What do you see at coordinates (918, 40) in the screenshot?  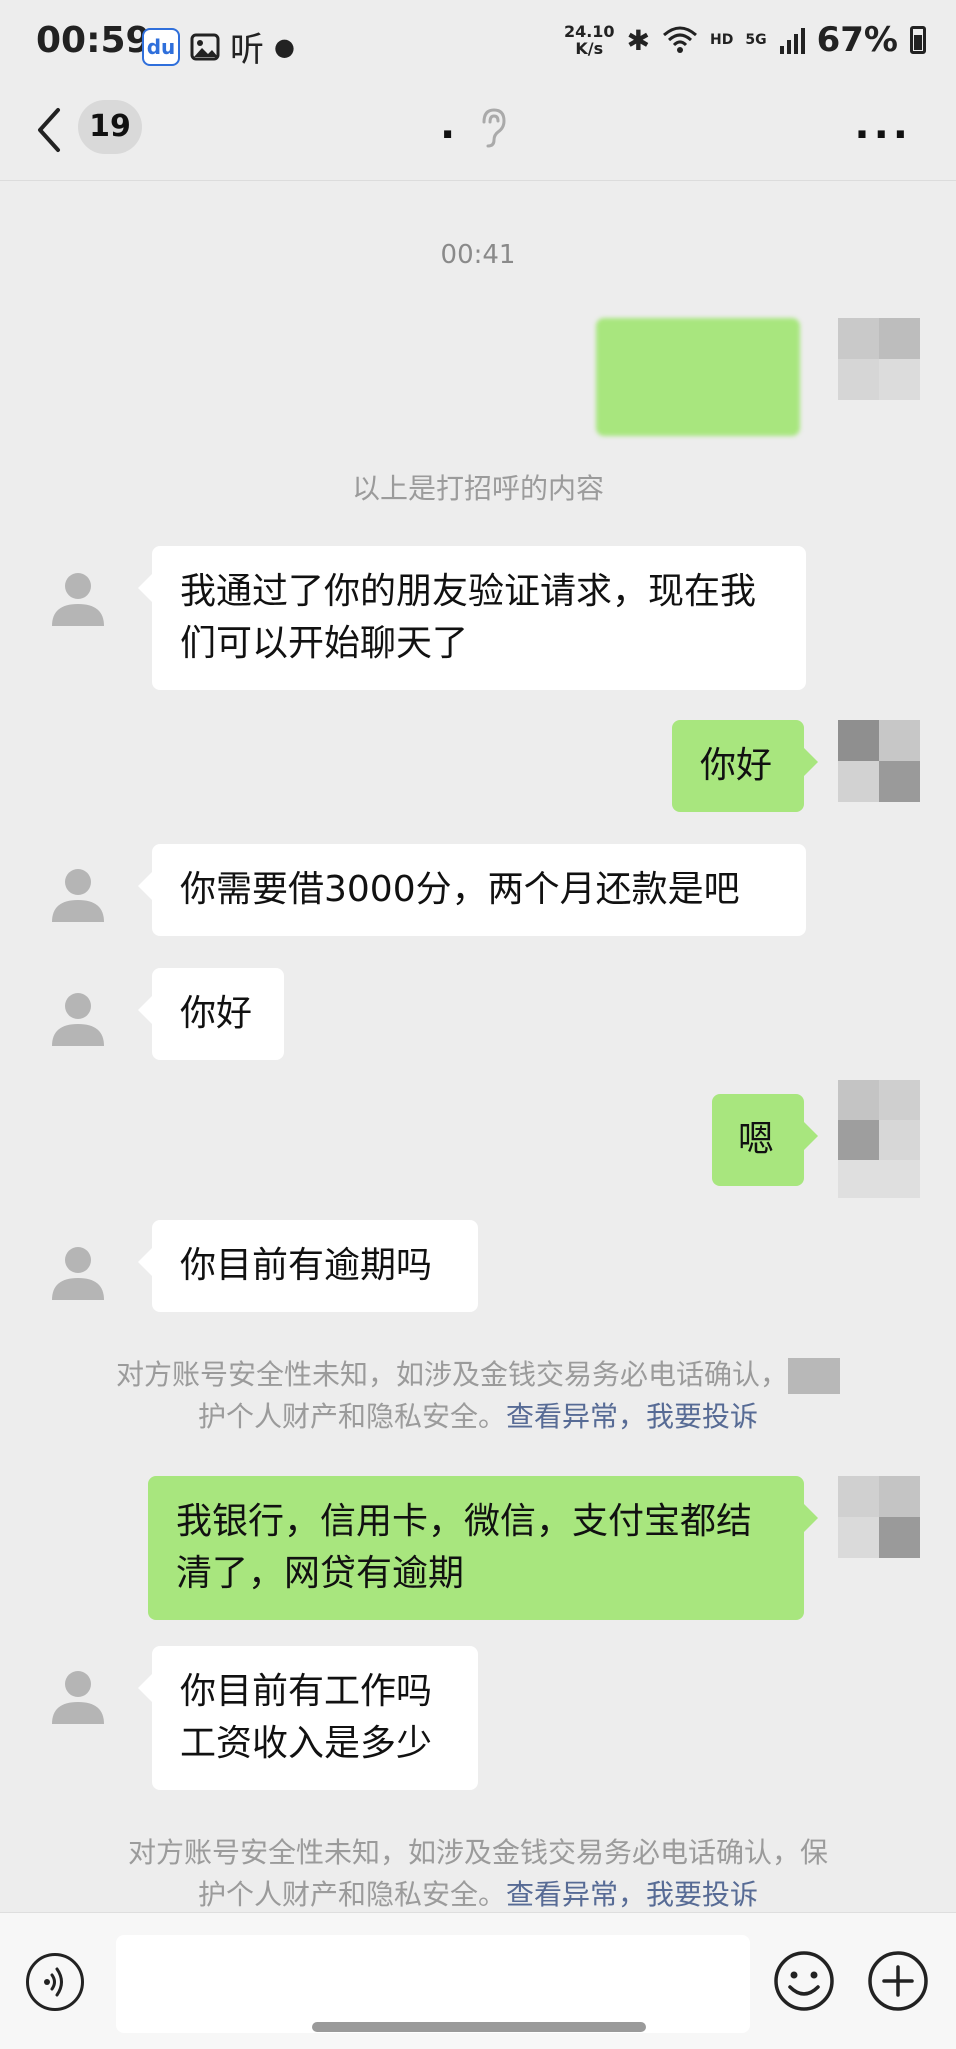 I see `battery-icon` at bounding box center [918, 40].